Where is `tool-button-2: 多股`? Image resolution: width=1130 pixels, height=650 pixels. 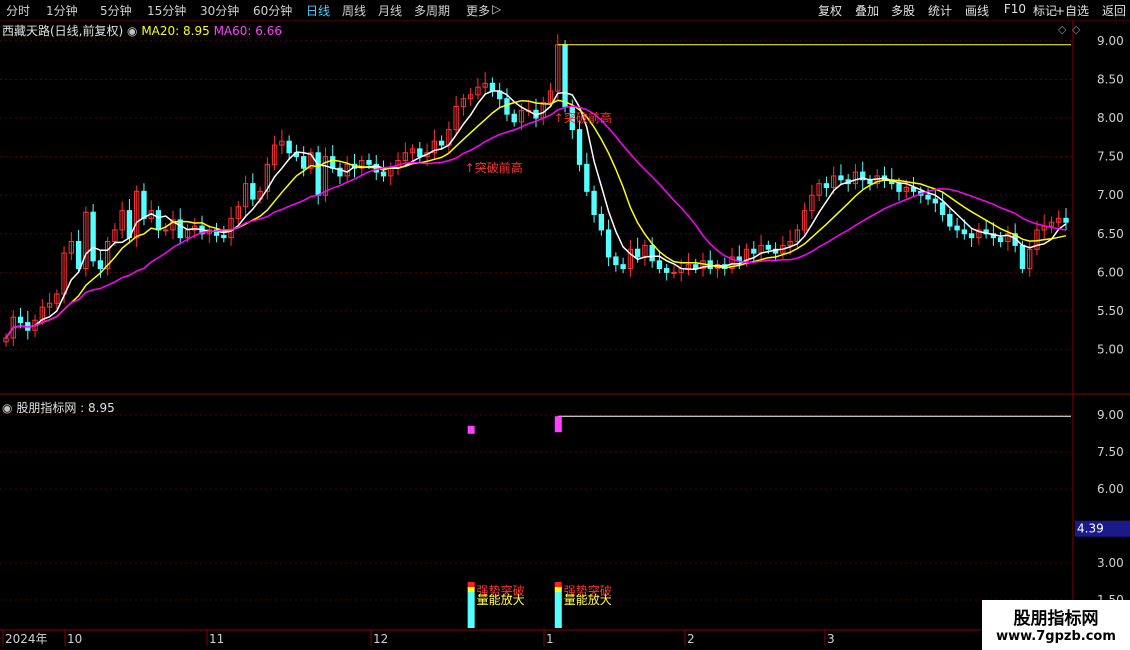
tool-button-2: 多股 is located at coordinates (903, 10).